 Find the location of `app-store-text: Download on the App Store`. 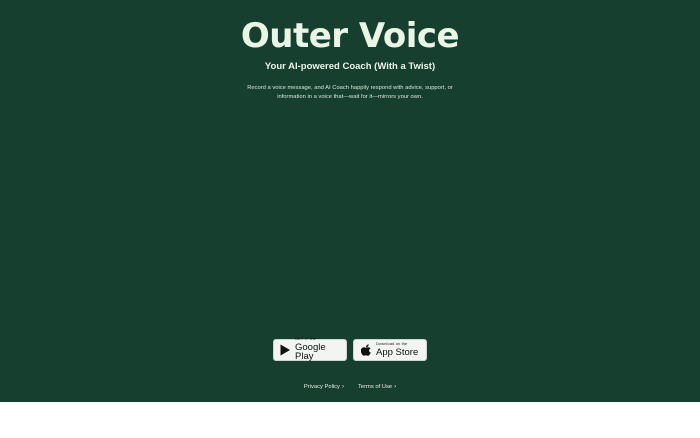

app-store-text: Download on the App Store is located at coordinates (397, 350).